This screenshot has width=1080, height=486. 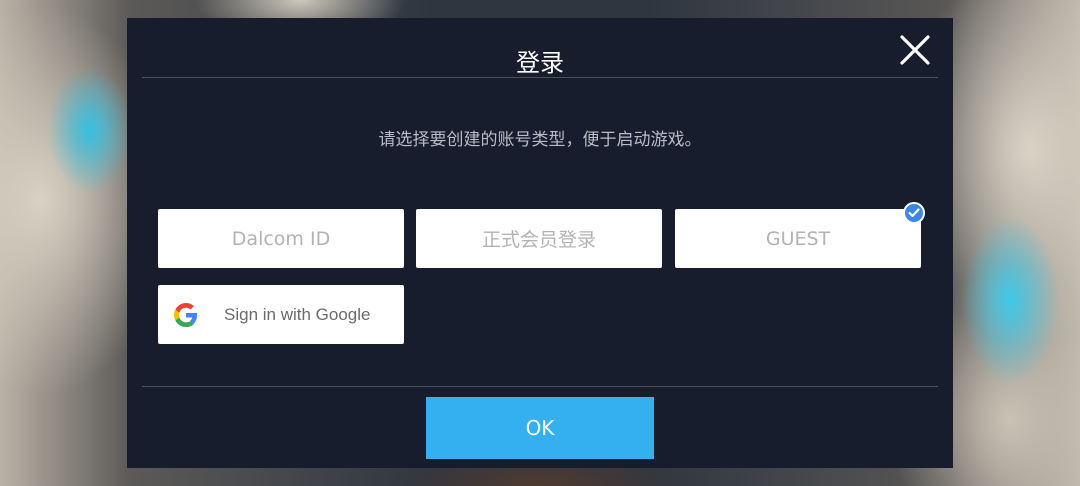 What do you see at coordinates (540, 140) in the screenshot?
I see `account-type-prompt: 请选择要创建的账号类型，便于启动游戏。` at bounding box center [540, 140].